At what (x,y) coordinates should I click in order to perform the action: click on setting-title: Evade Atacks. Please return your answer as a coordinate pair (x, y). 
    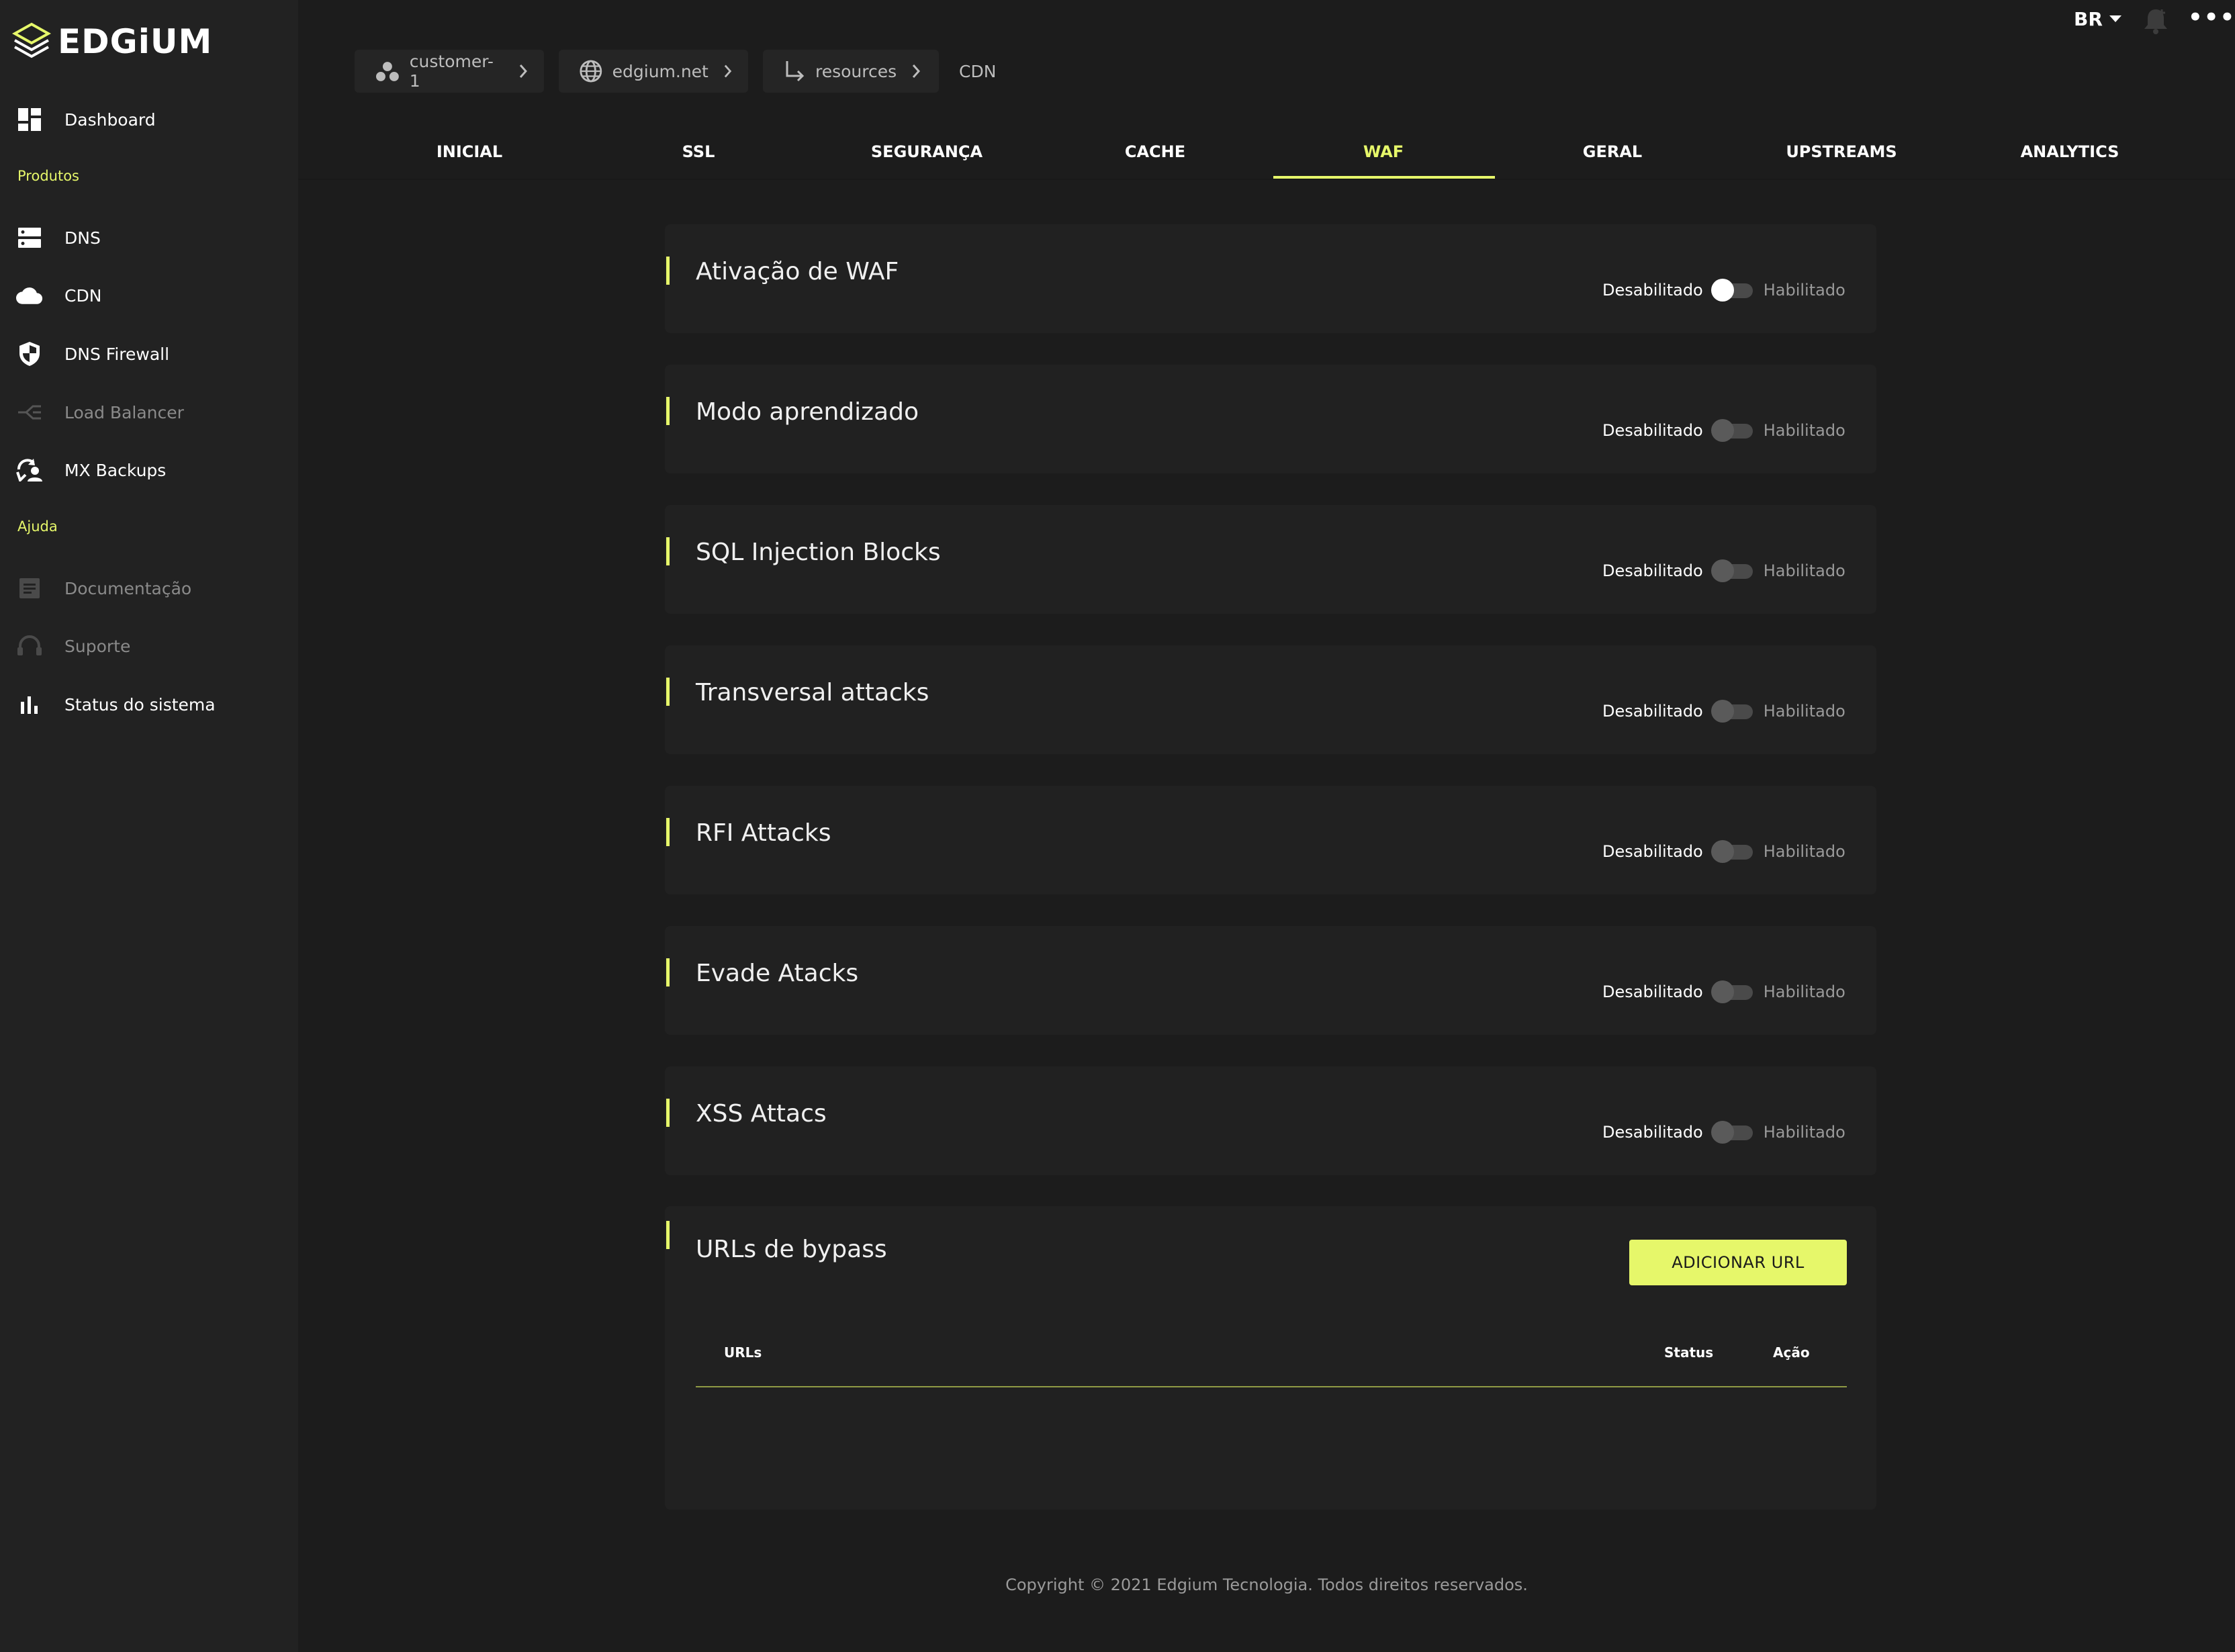
    Looking at the image, I should click on (778, 973).